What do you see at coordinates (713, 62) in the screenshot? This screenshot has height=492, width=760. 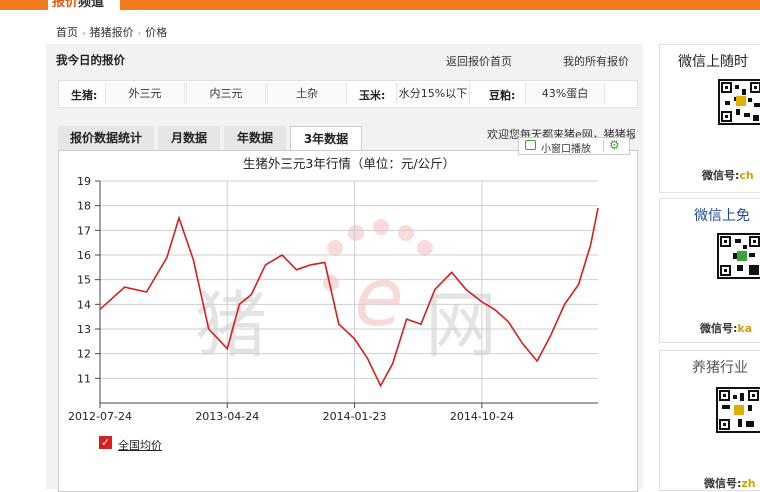 I see `sidebar-card-title: 微信上随时` at bounding box center [713, 62].